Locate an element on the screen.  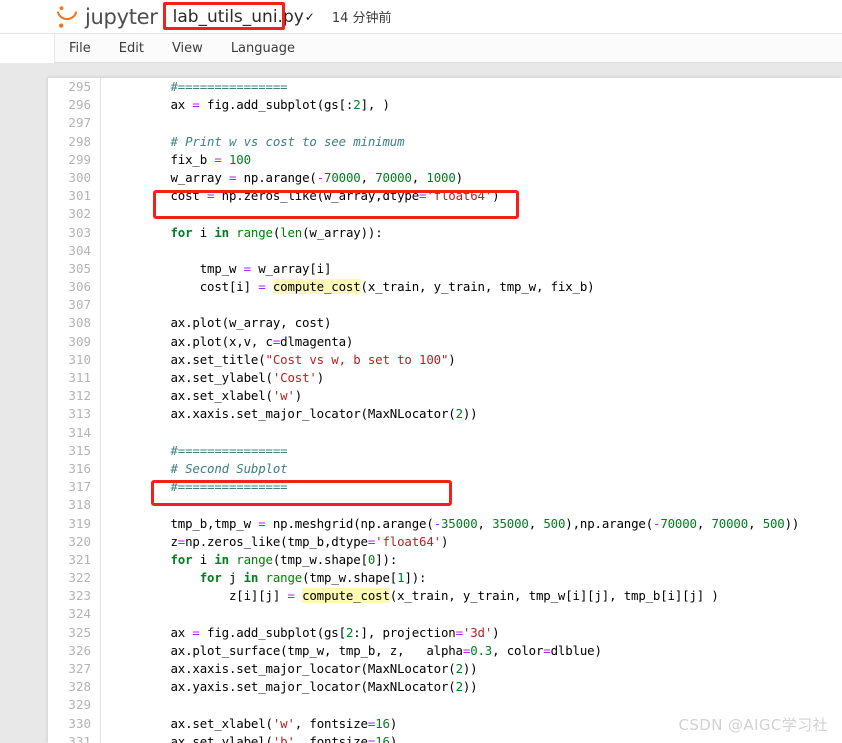
code-token: j is located at coordinates (232, 578).